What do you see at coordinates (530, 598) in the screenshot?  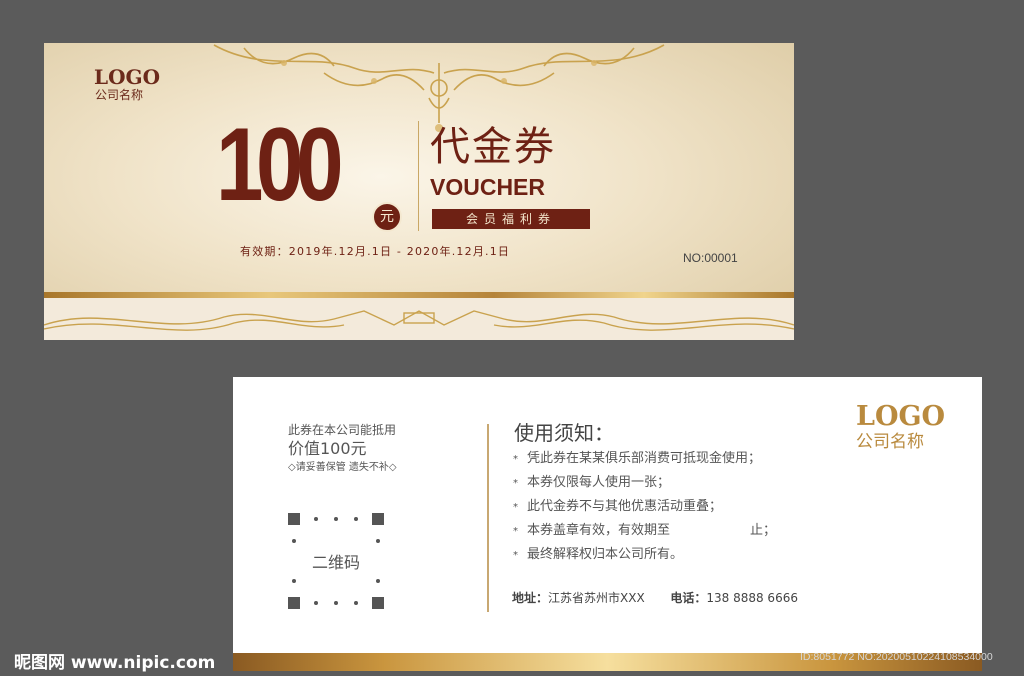 I see `address-label: 地址：` at bounding box center [530, 598].